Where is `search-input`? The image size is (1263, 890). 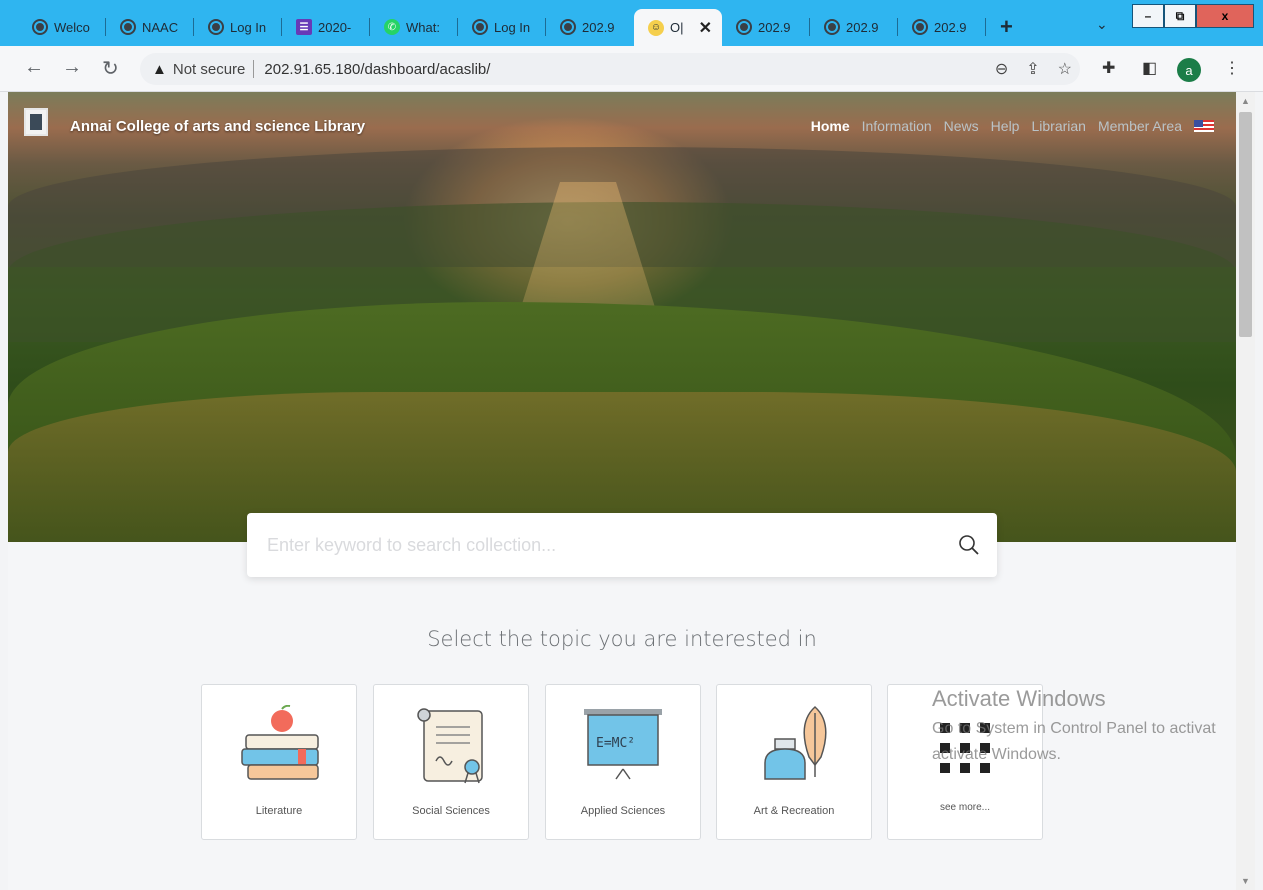
search-input is located at coordinates (602, 545).